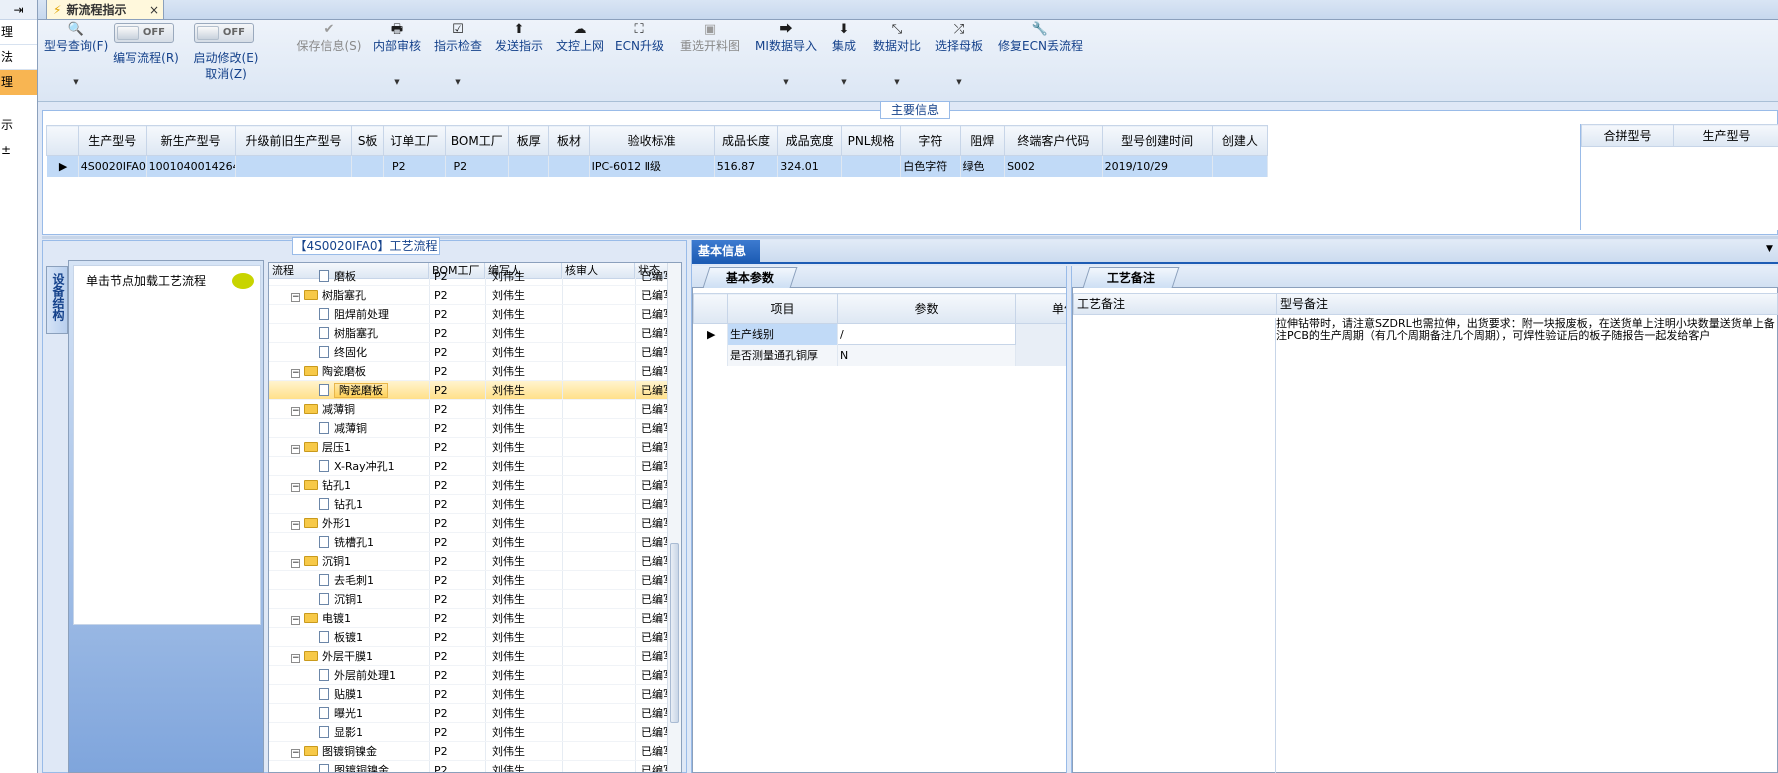 This screenshot has height=773, width=1778. Describe the element at coordinates (364, 466) in the screenshot. I see `flow-step-name: X-Ray冲孔1` at that location.